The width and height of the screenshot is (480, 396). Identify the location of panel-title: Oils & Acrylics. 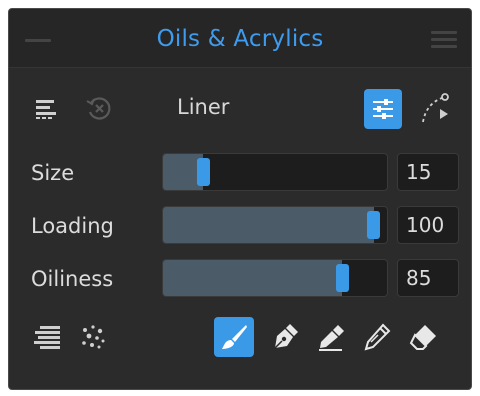
(240, 39).